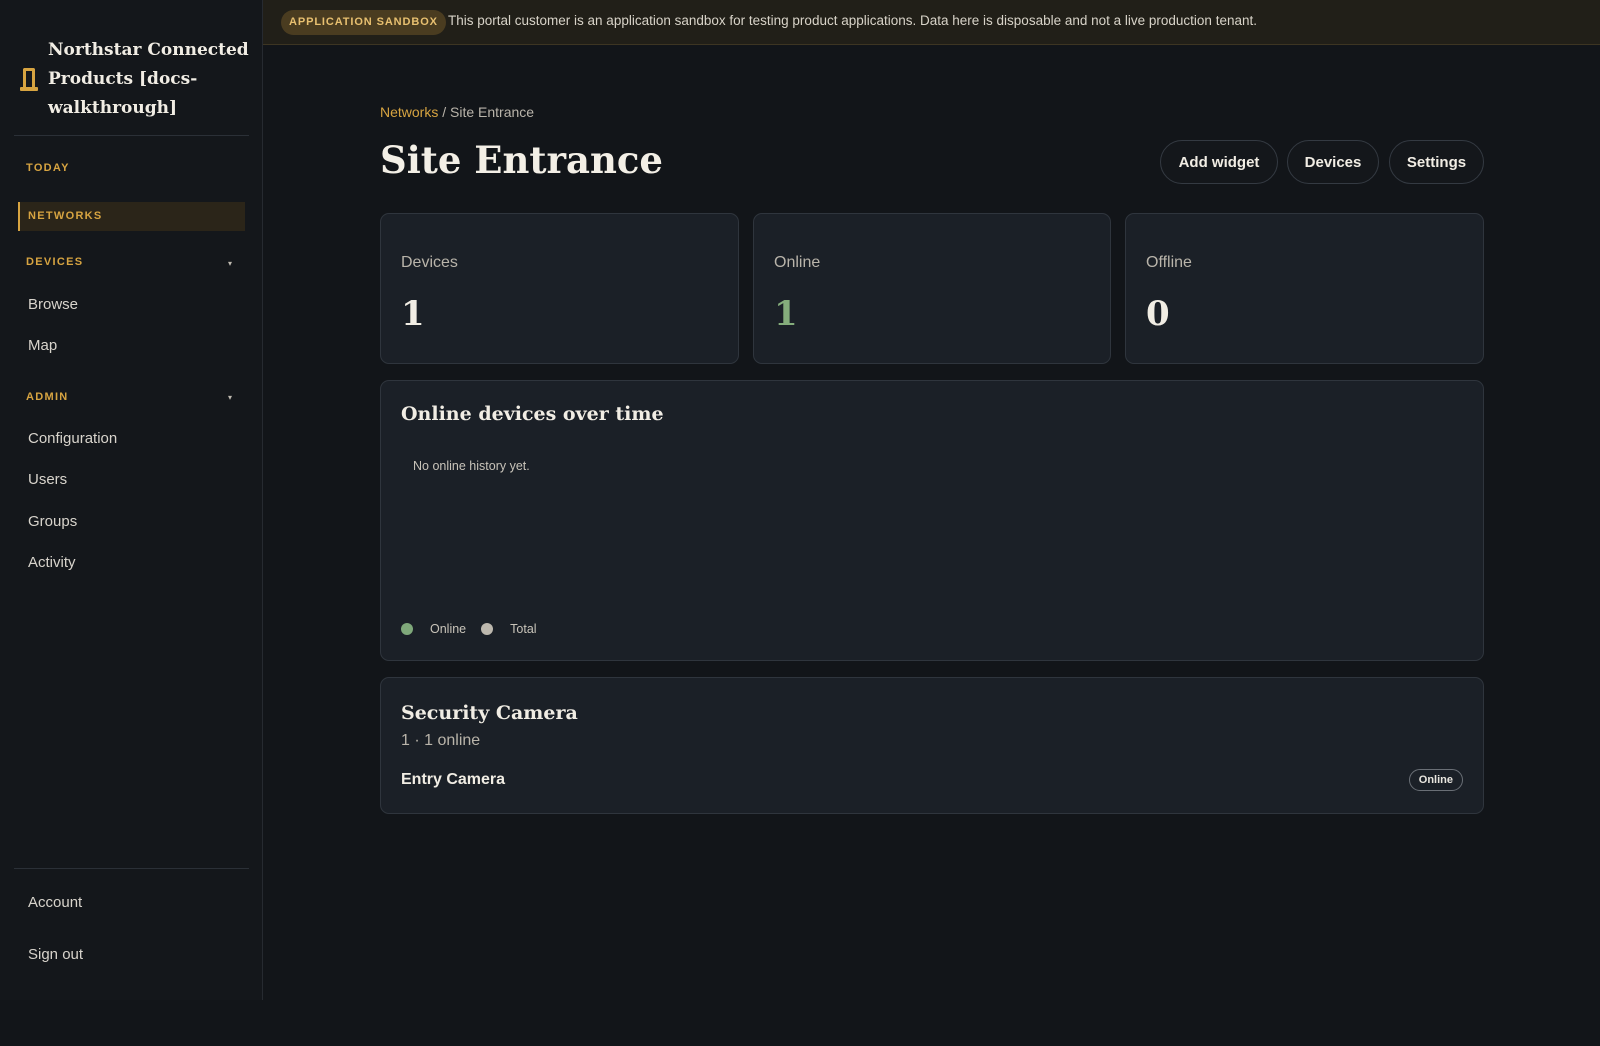 This screenshot has width=1600, height=1046. Describe the element at coordinates (55, 954) in the screenshot. I see `sign-out-link: Sign out` at that location.